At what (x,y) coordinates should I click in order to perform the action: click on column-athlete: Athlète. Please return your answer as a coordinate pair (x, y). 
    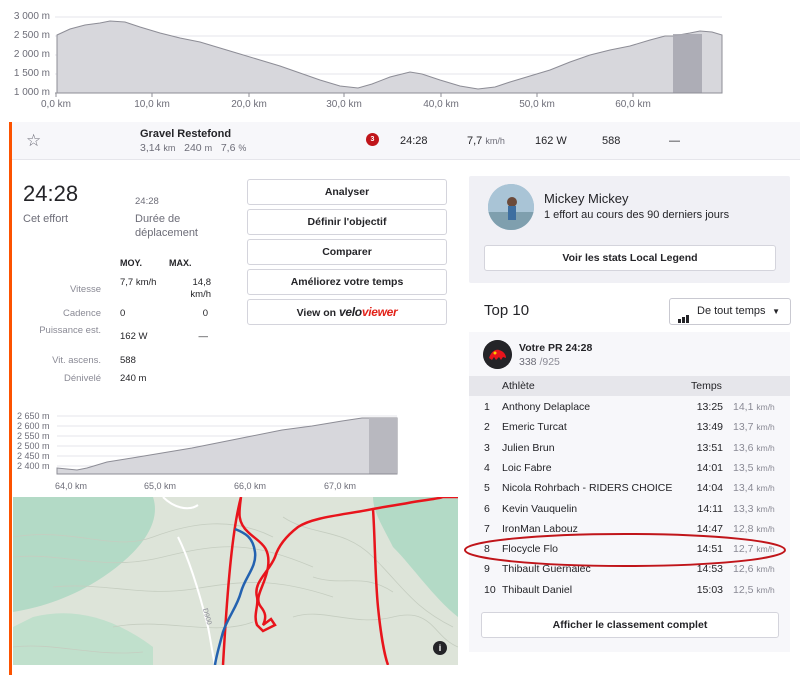
    Looking at the image, I should click on (518, 386).